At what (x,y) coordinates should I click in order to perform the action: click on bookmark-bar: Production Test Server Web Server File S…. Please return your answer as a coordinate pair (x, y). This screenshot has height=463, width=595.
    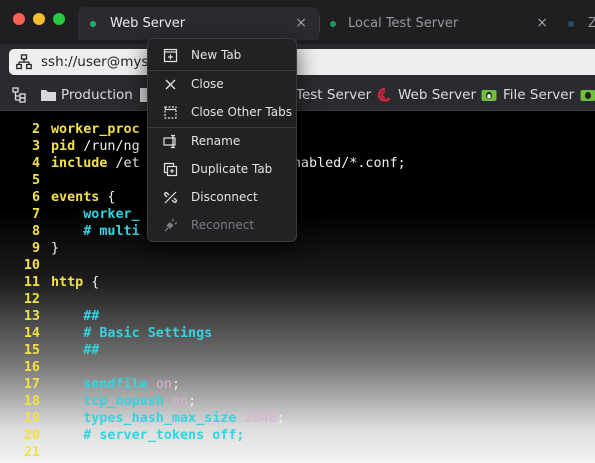
    Looking at the image, I should click on (297, 95).